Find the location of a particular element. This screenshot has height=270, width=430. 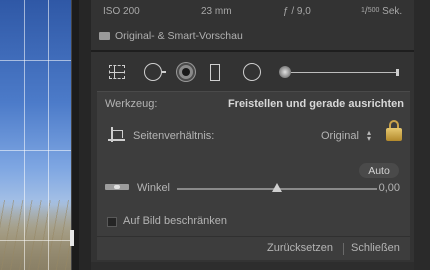

aspect-ratio-label: Seitenverhältnis: is located at coordinates (174, 136).